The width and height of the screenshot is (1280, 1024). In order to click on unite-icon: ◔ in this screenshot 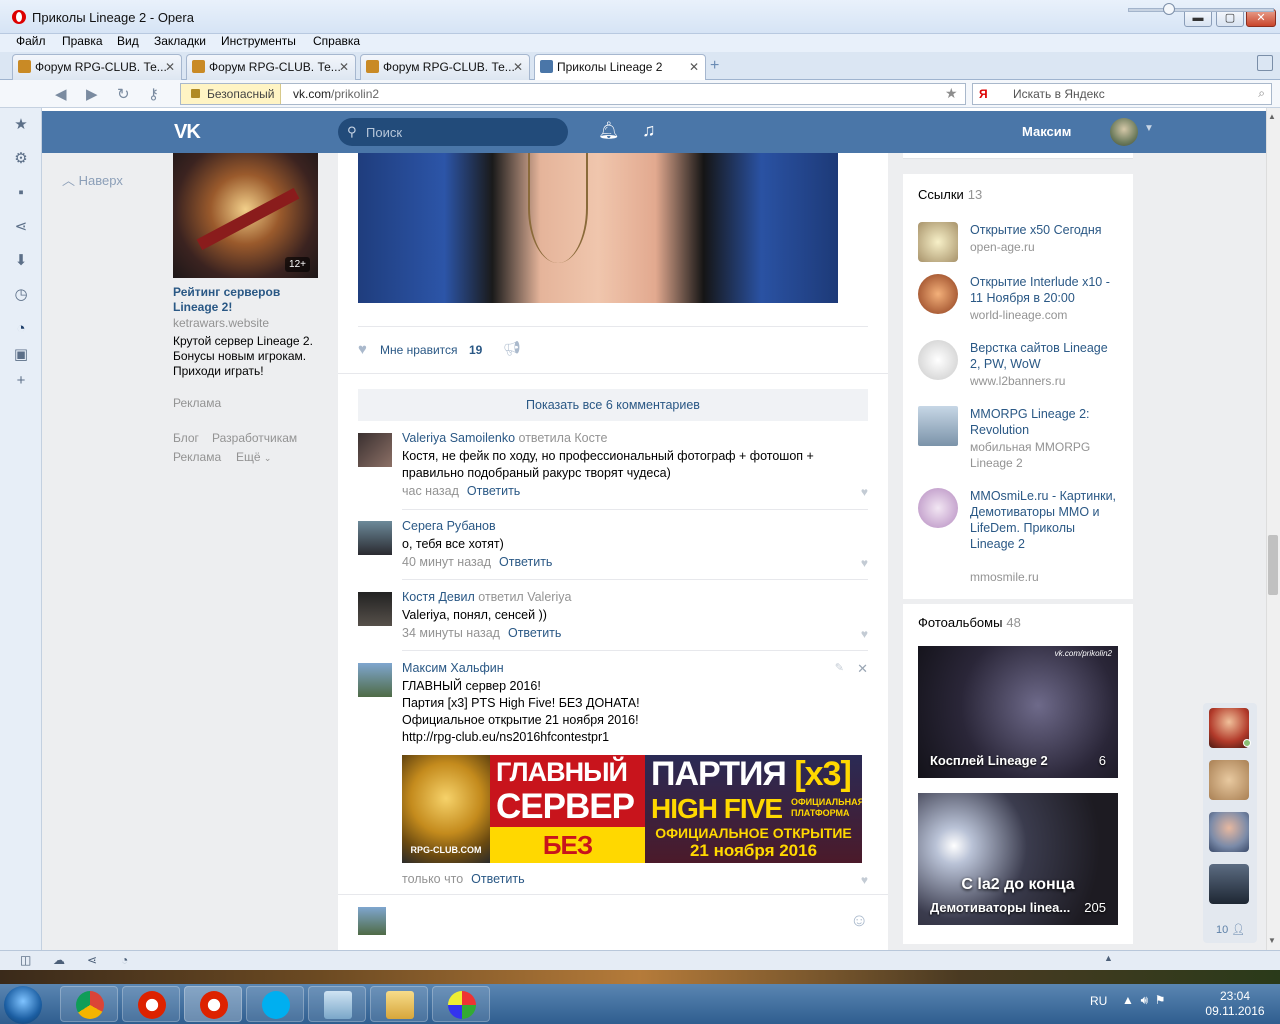, I will do `click(21, 329)`.